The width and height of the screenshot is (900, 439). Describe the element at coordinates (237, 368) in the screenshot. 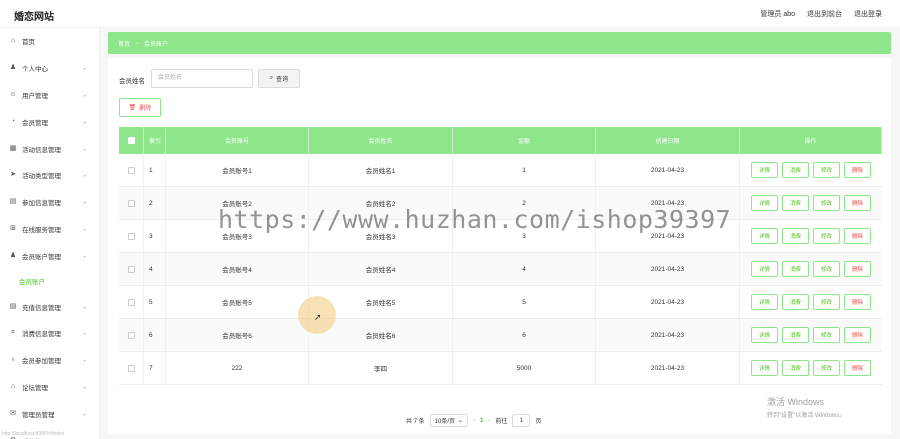

I see `cell-account: 222` at that location.